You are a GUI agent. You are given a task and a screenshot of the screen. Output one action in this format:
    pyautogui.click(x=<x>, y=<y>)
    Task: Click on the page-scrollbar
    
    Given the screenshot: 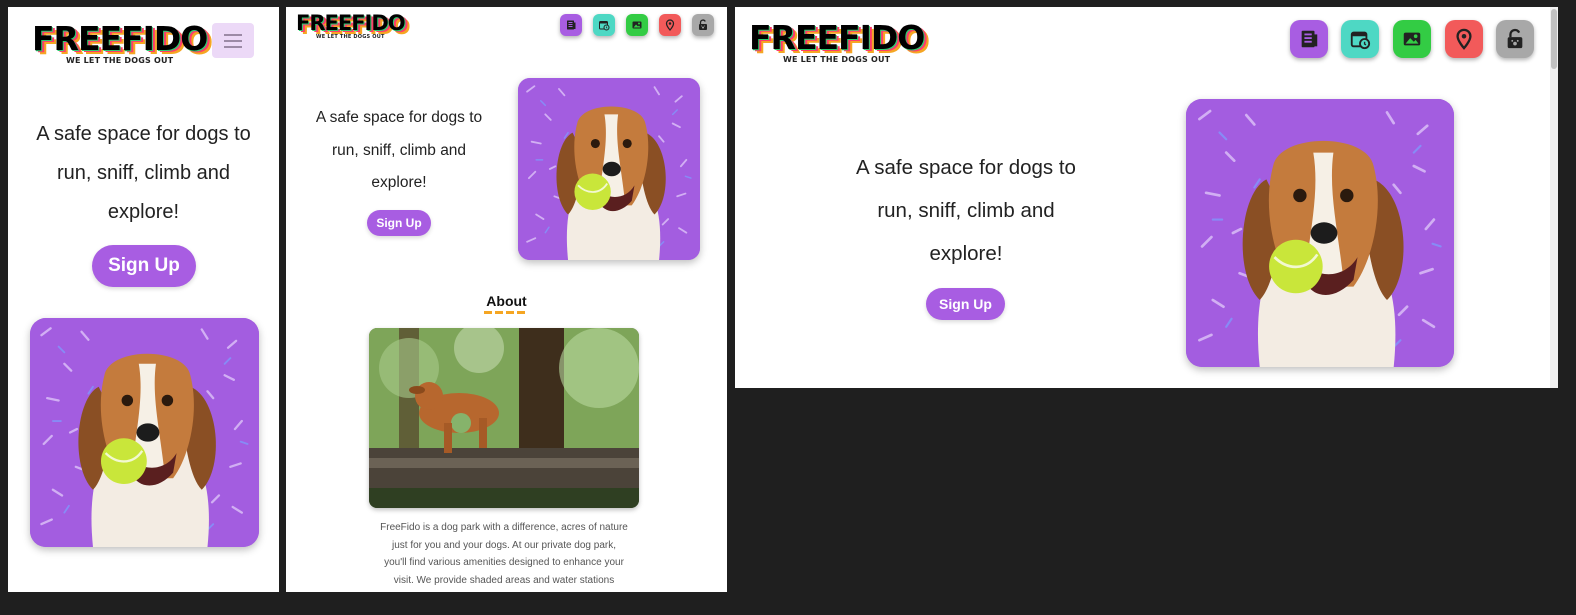 What is the action you would take?
    pyautogui.click(x=1554, y=197)
    